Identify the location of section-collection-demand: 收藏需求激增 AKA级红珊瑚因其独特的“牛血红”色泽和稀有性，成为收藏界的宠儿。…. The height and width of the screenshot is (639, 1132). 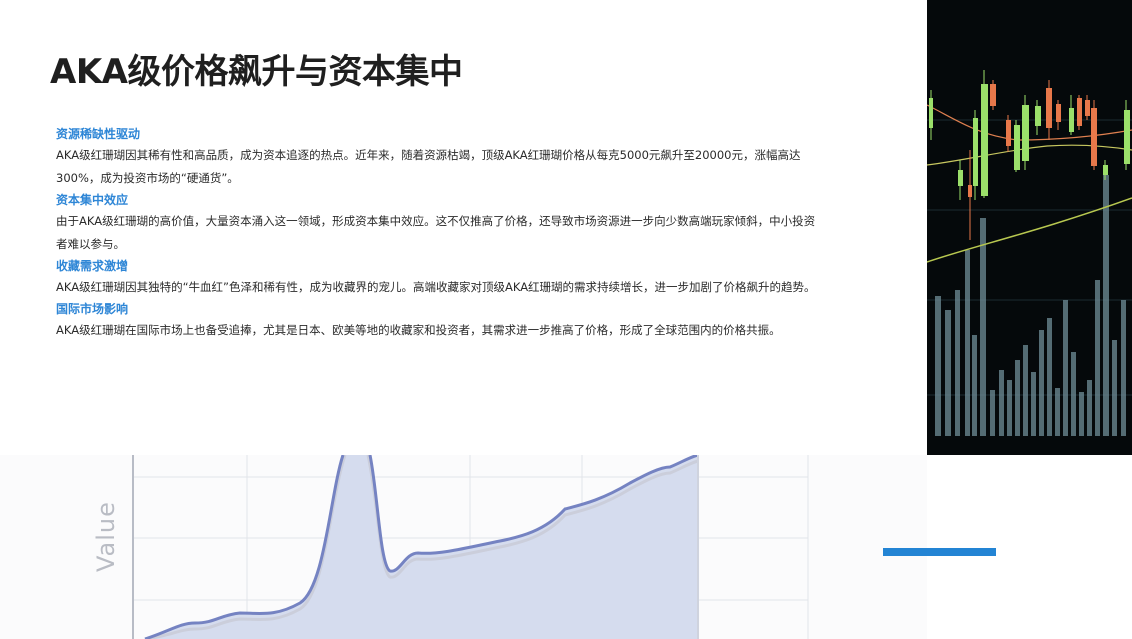
(436, 277).